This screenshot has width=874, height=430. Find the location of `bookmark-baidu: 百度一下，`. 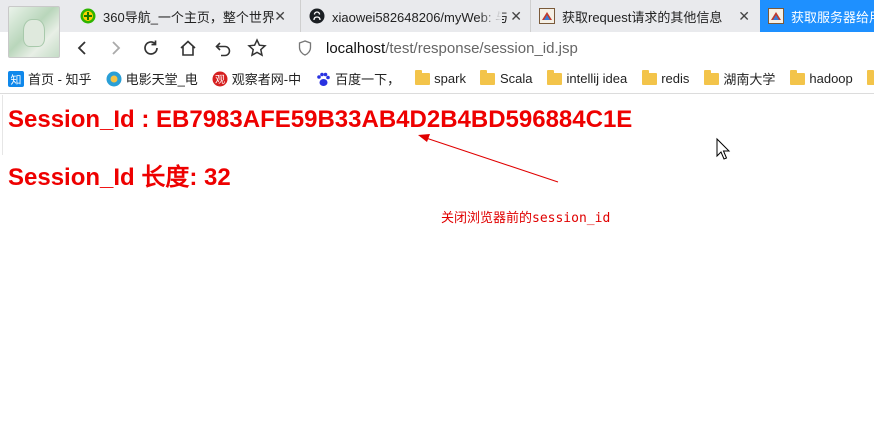

bookmark-baidu: 百度一下， is located at coordinates (357, 78).